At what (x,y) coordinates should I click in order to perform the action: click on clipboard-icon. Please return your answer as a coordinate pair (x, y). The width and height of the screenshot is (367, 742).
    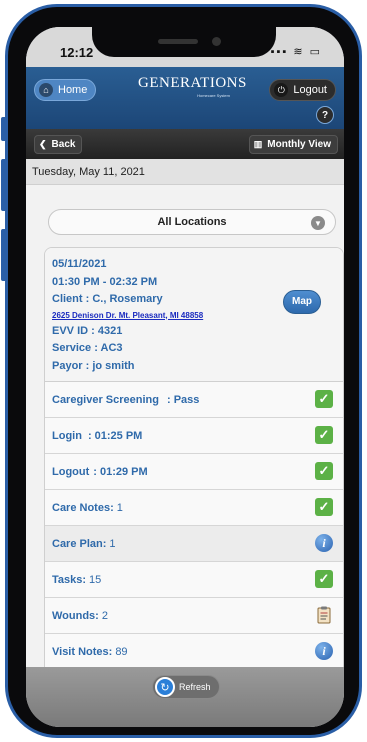
    Looking at the image, I should click on (324, 615).